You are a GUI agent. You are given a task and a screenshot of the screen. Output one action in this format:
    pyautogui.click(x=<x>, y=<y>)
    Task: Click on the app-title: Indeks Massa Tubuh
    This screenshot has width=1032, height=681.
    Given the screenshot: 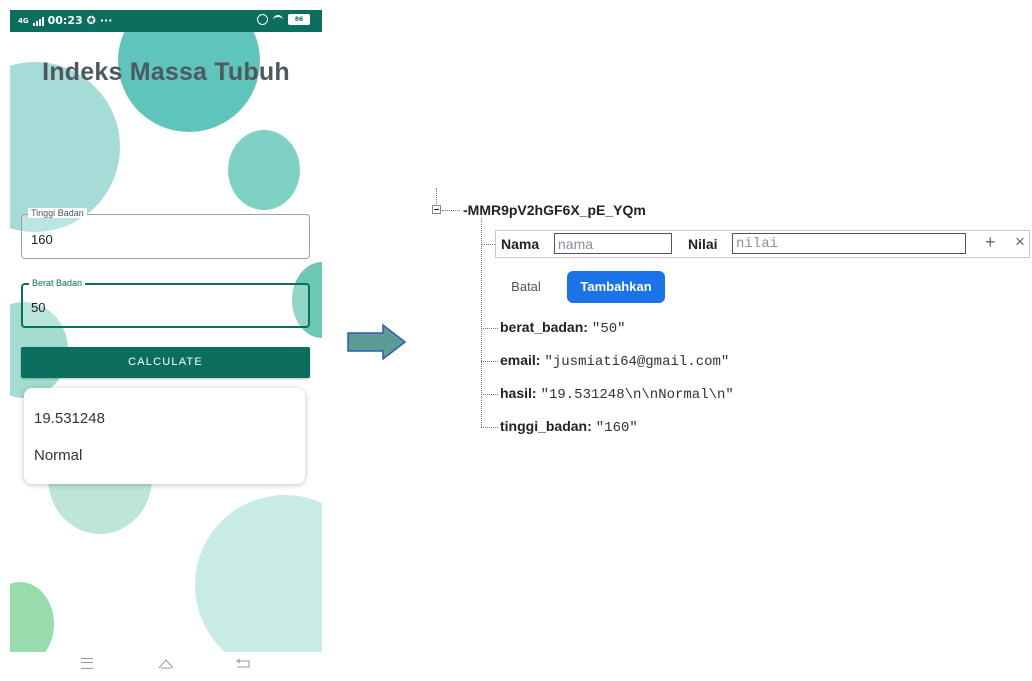 What is the action you would take?
    pyautogui.click(x=166, y=72)
    